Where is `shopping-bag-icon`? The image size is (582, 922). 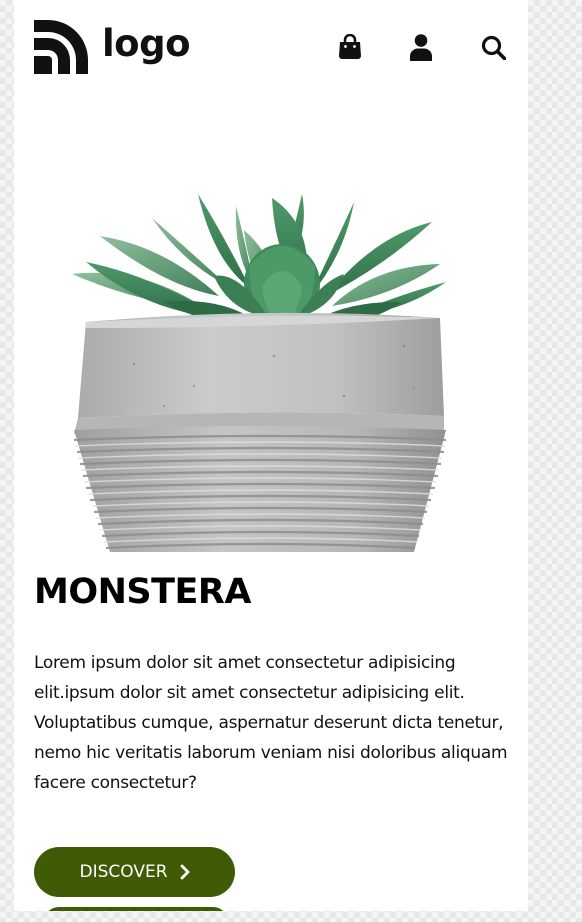 shopping-bag-icon is located at coordinates (350, 46).